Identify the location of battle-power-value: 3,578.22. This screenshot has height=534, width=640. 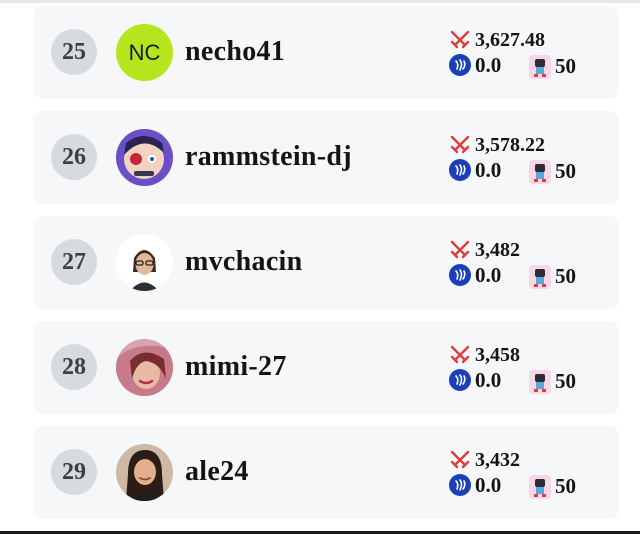
(510, 144).